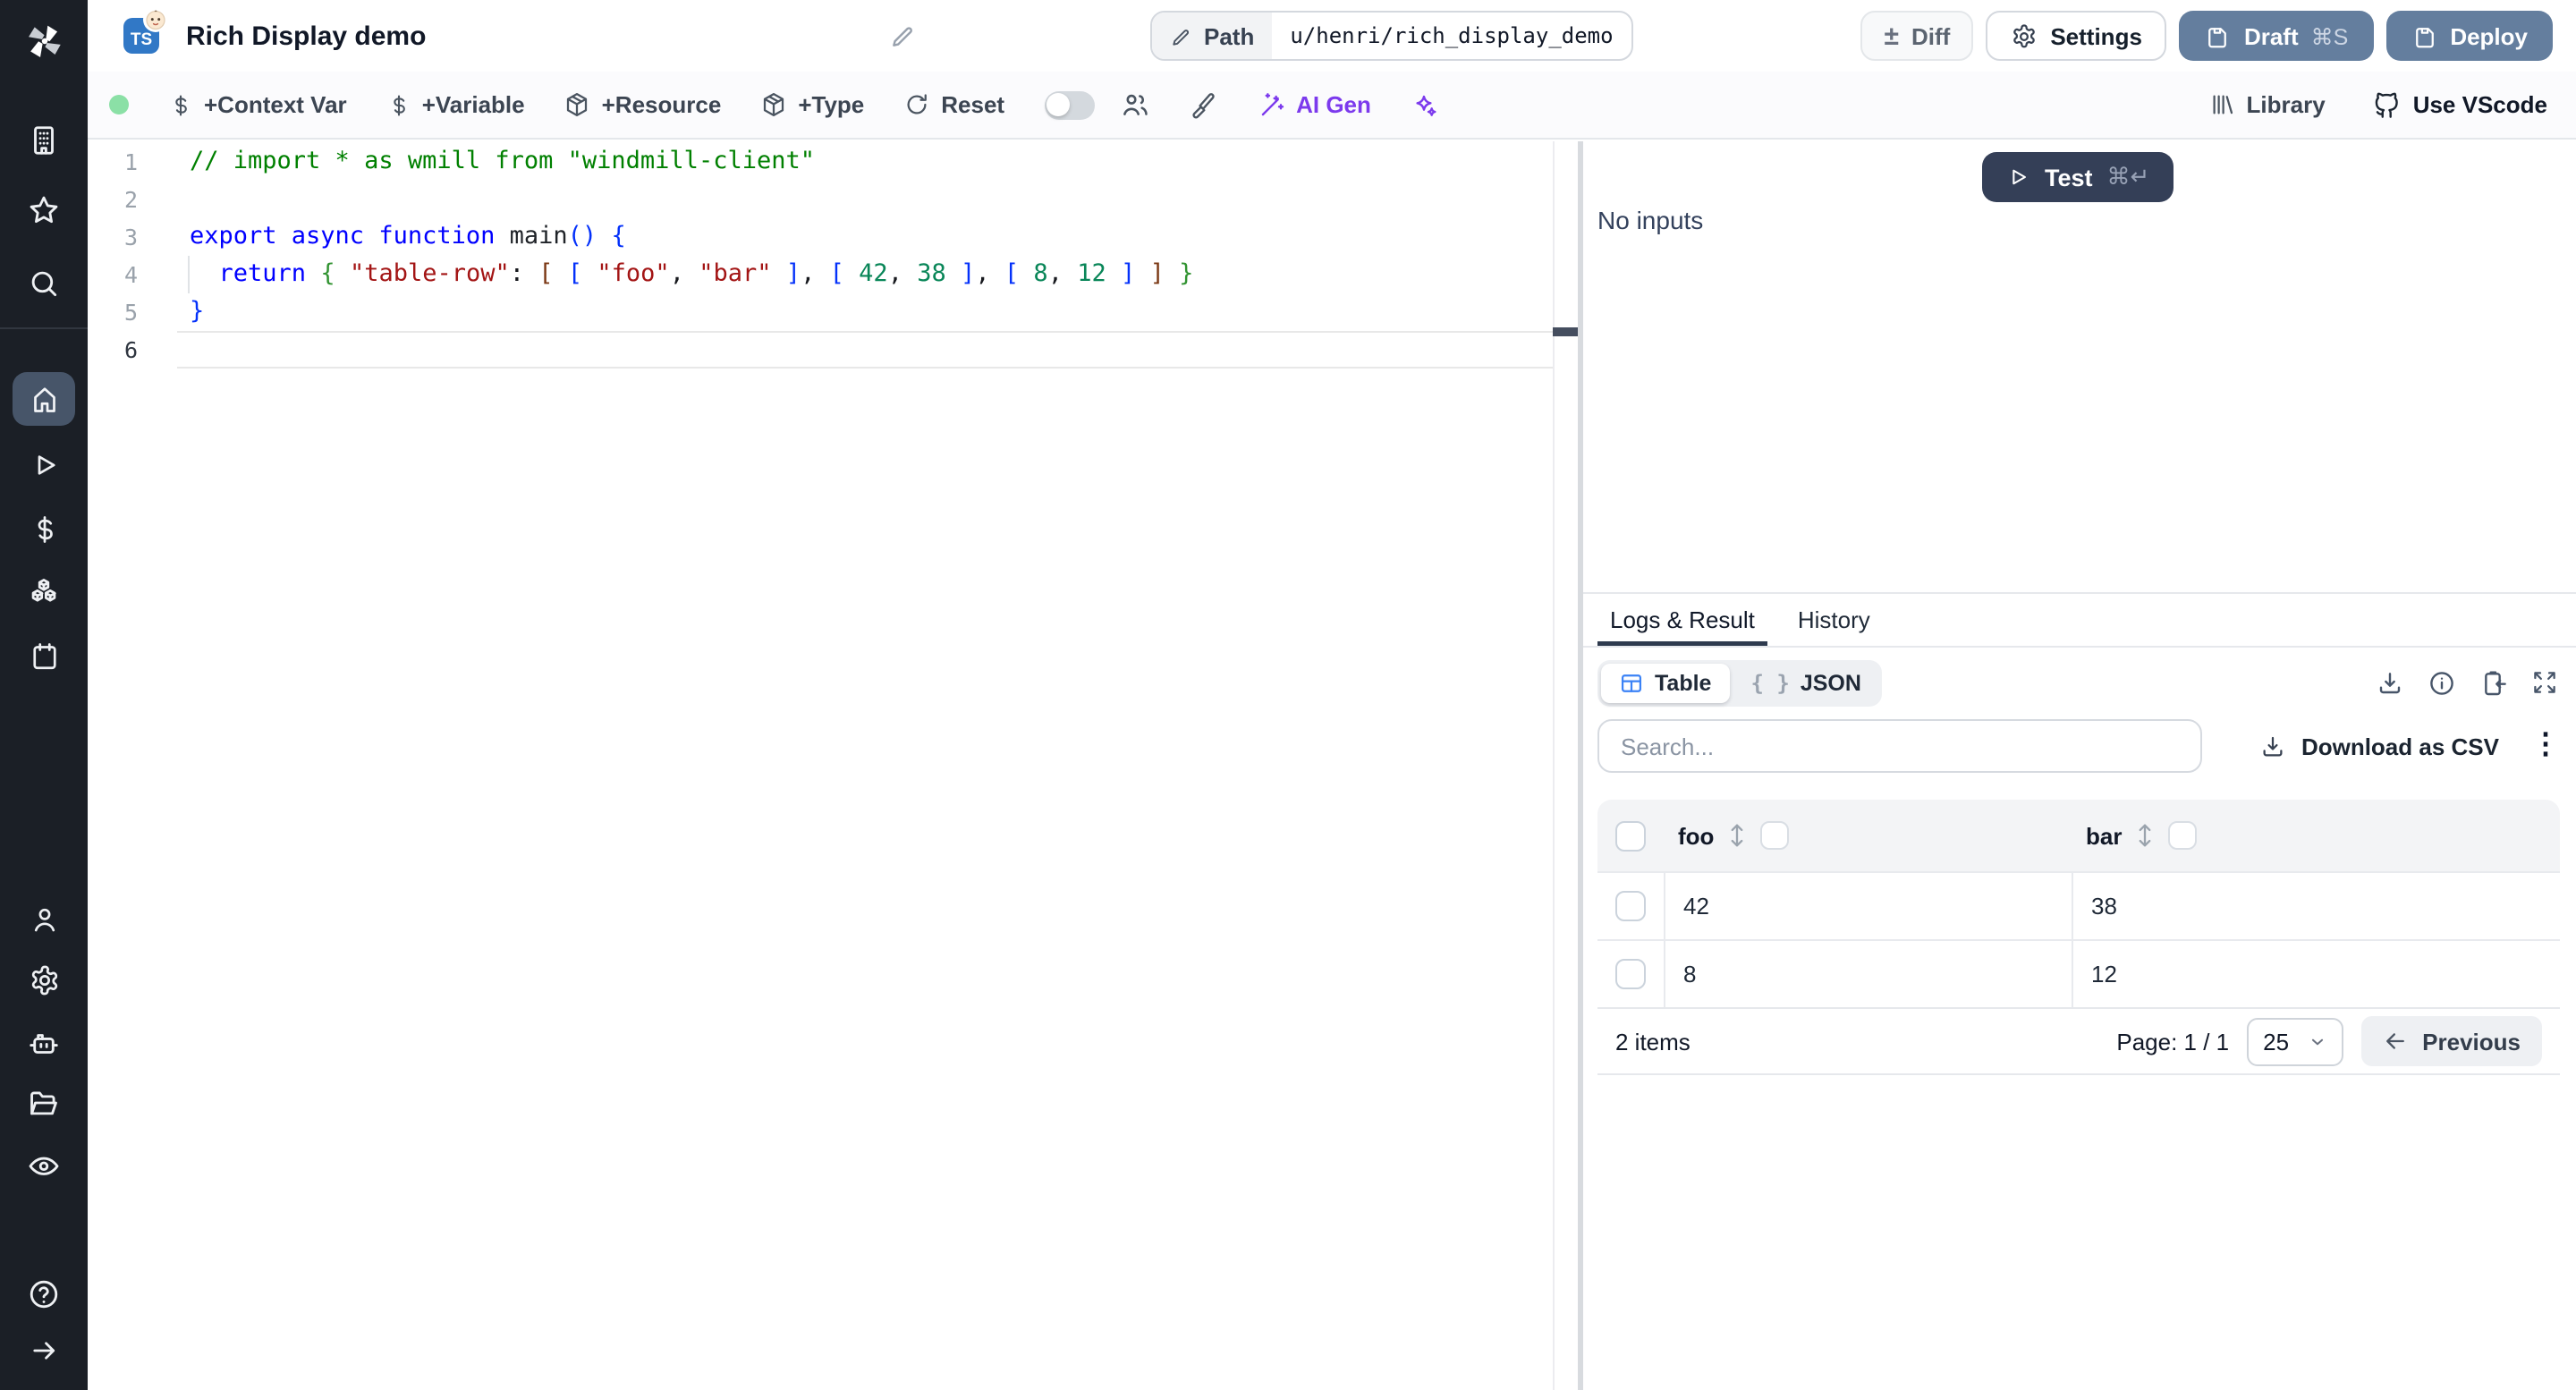 The image size is (2576, 1390). I want to click on play-icon, so click(2019, 177).